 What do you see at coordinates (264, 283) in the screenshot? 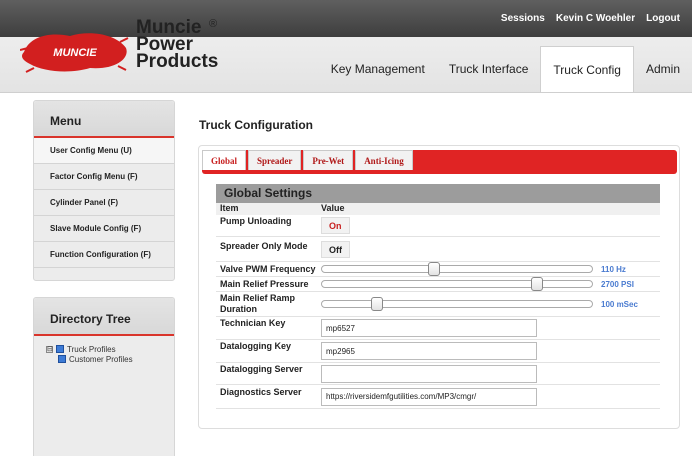
I see `label-main-relief-pressure: Main Relief Pressure` at bounding box center [264, 283].